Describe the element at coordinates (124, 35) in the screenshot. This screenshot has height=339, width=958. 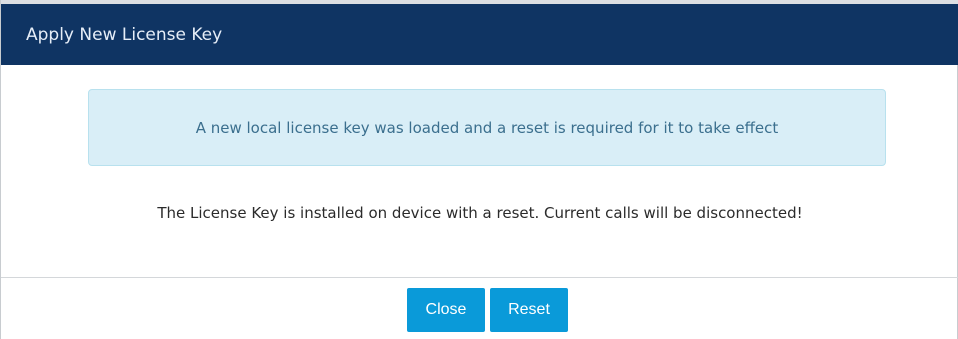
I see `dialog-title: Apply New License Key` at that location.